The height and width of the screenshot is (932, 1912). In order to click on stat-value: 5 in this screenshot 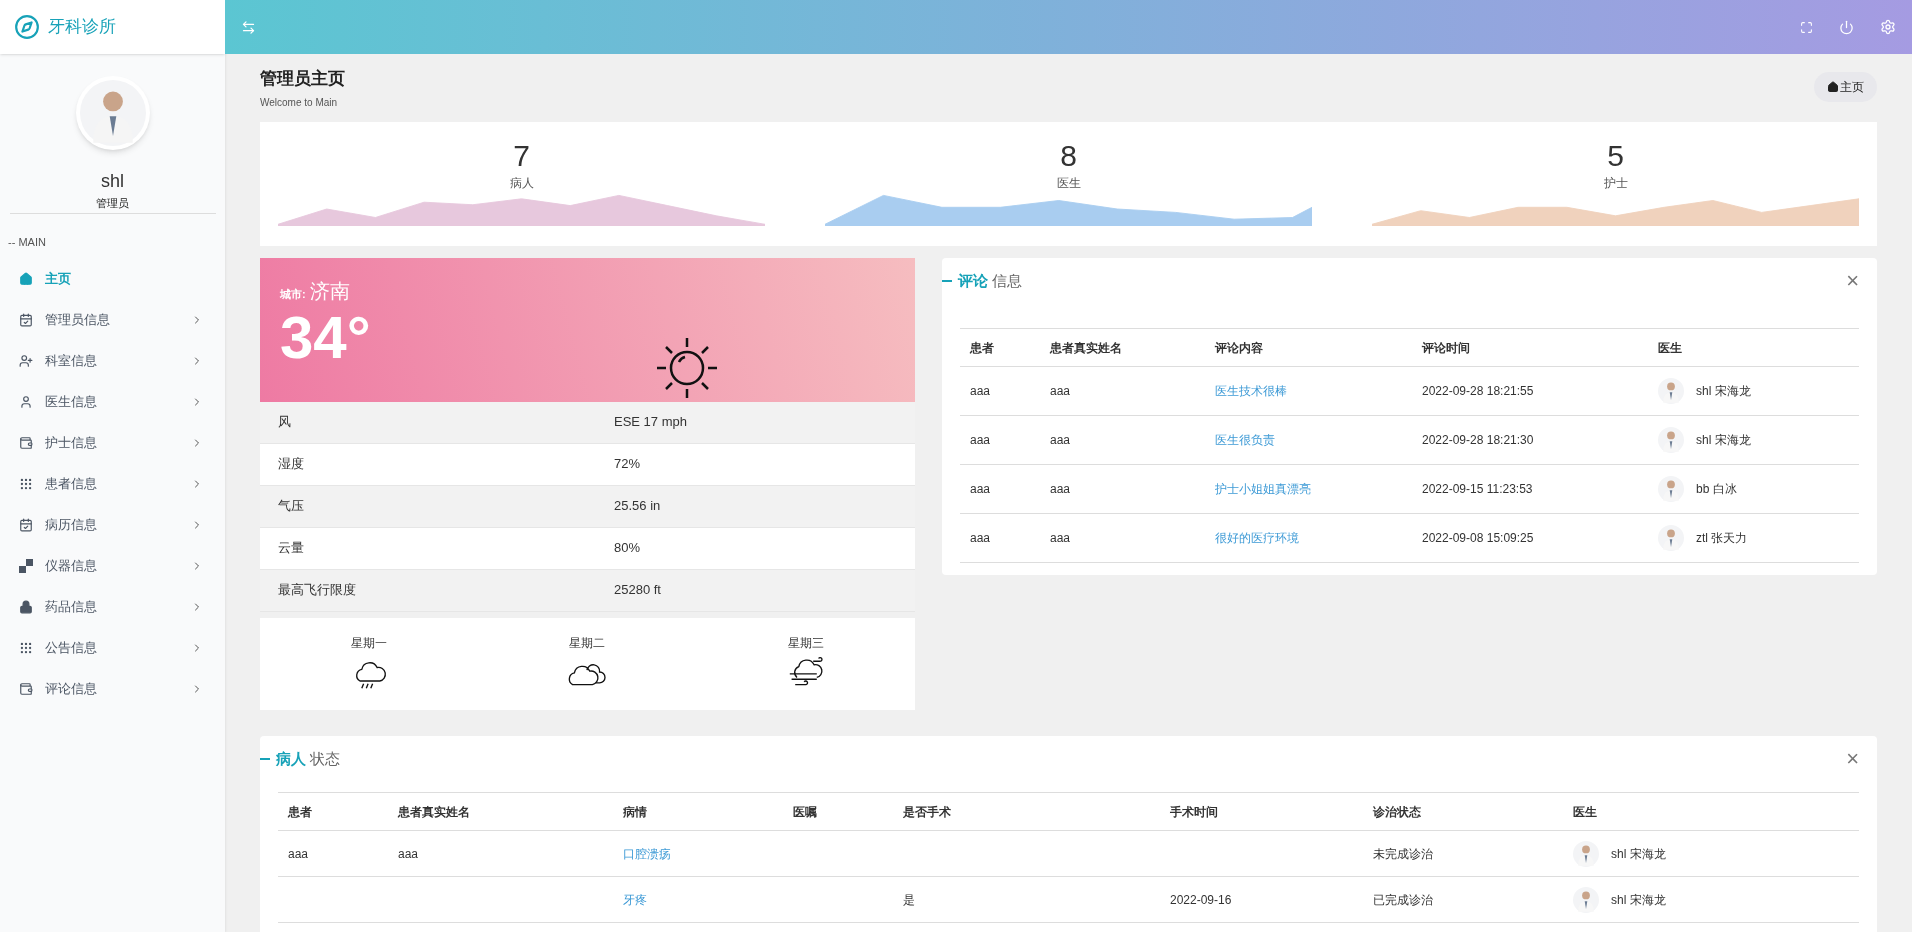, I will do `click(1615, 155)`.